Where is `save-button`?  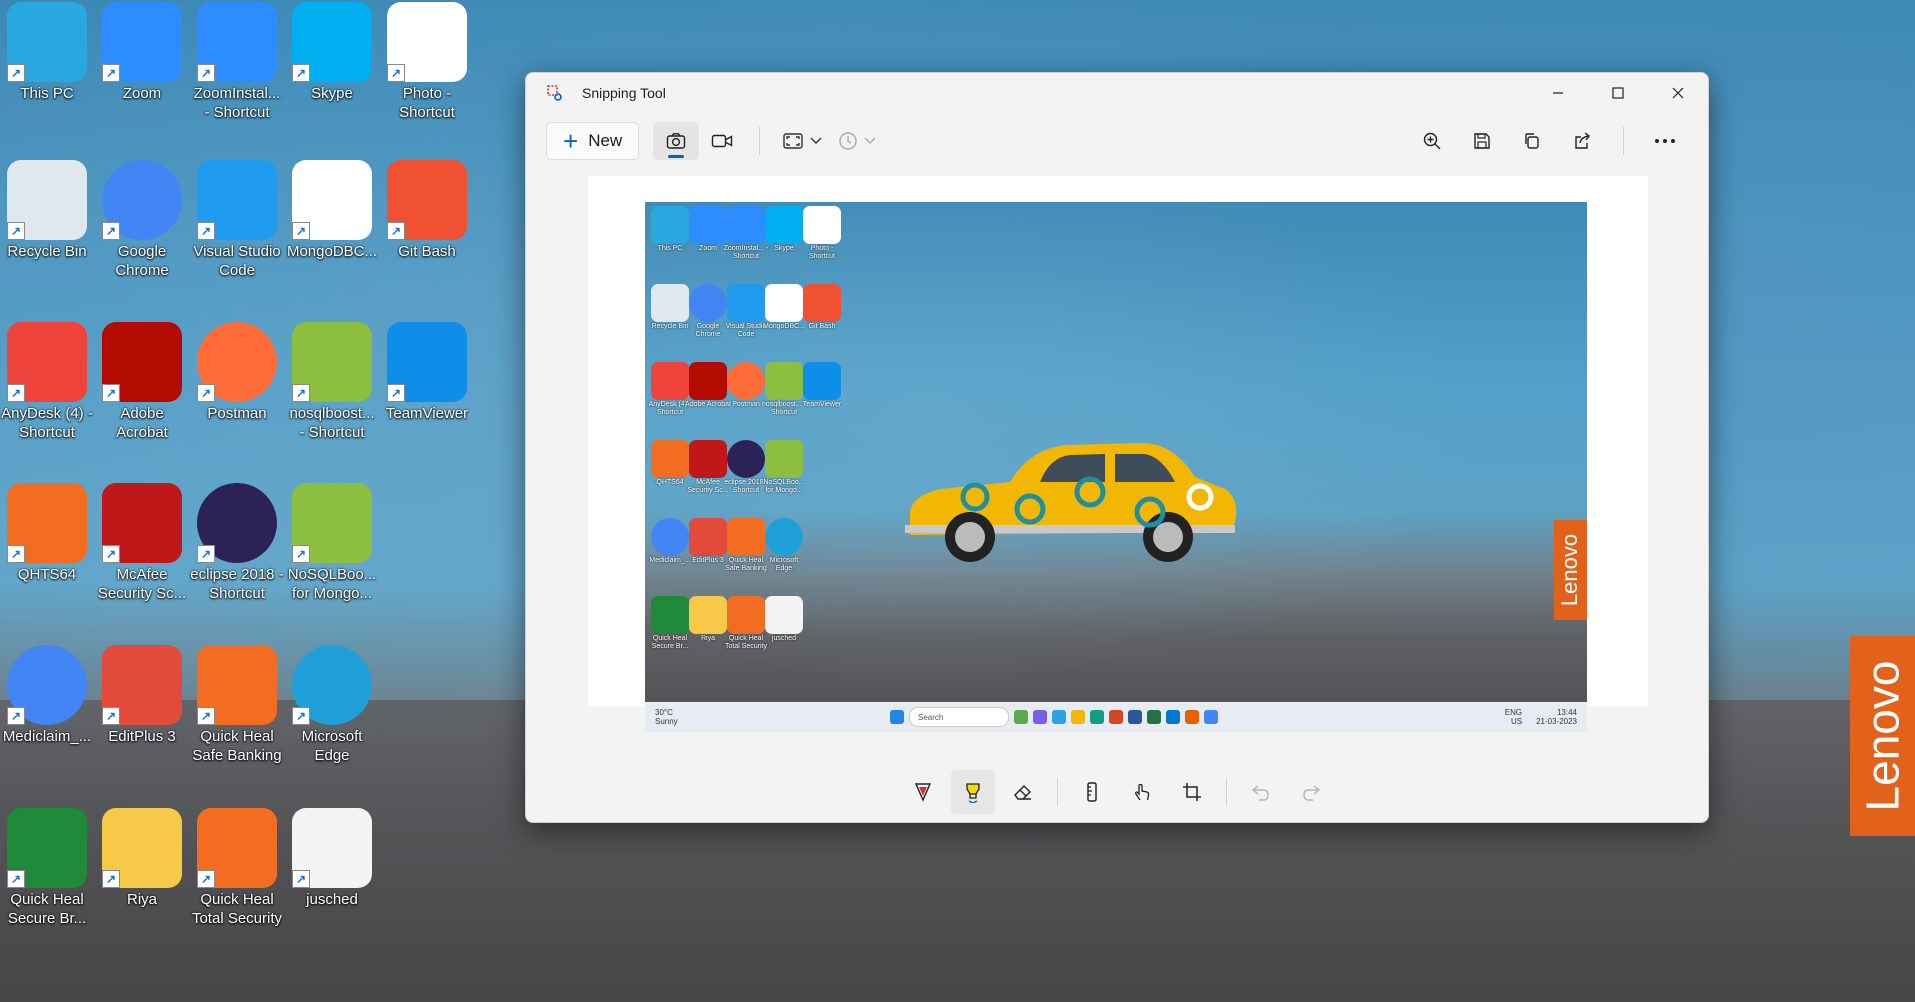
save-button is located at coordinates (1482, 141).